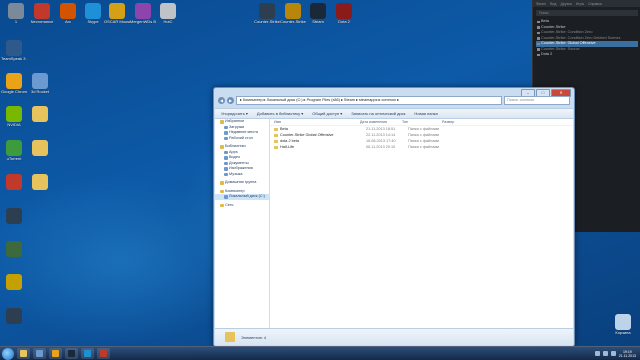  I want to click on status-bar: Элементов: 4, so click(394, 336).